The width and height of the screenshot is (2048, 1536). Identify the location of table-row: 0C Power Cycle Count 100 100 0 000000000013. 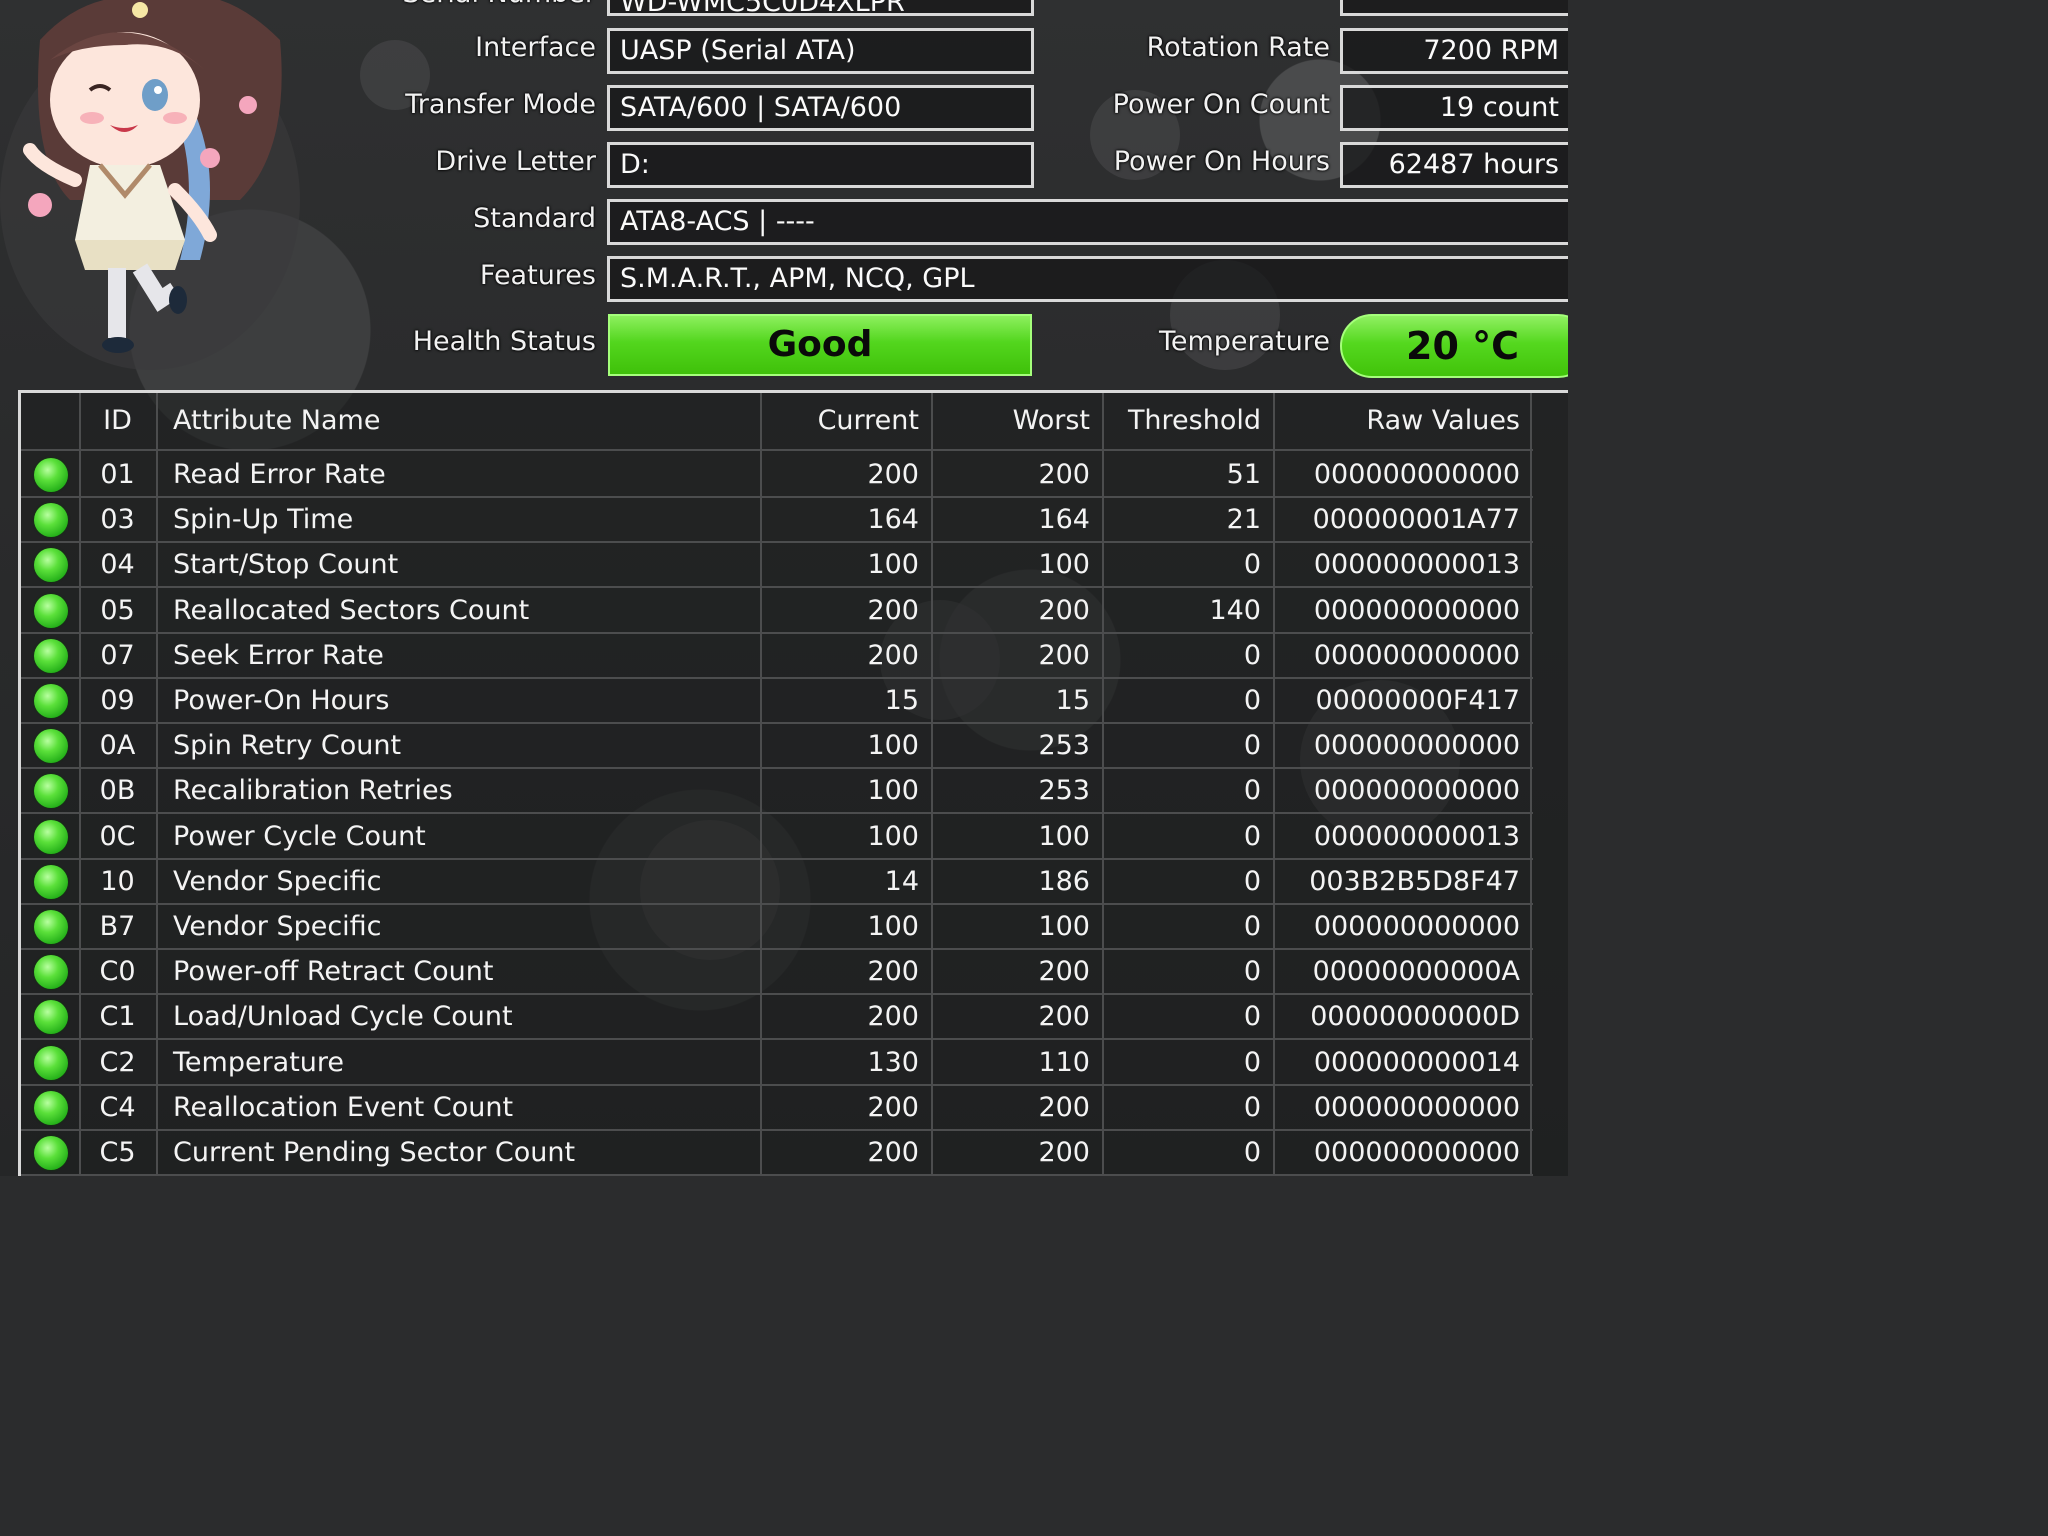
(777, 837).